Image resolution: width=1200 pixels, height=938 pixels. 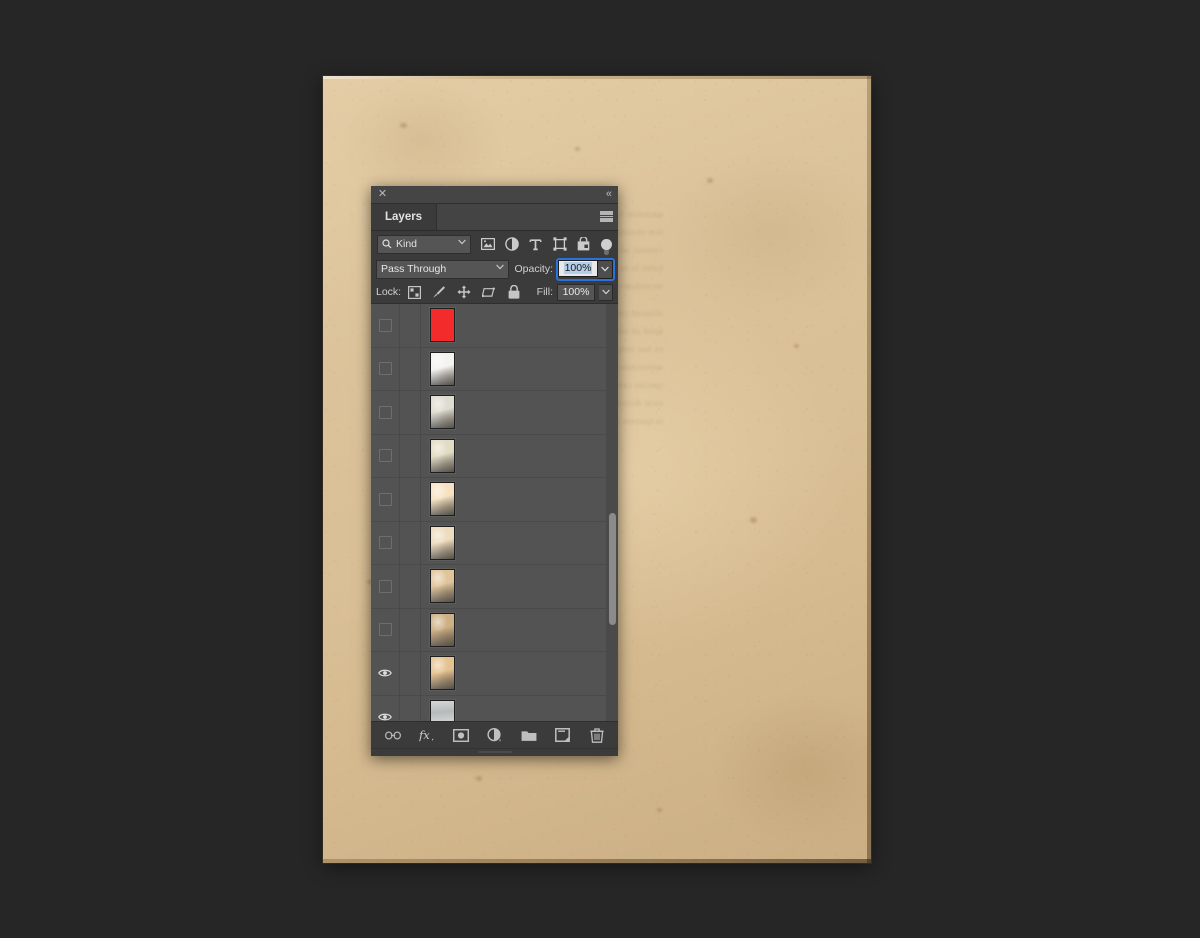 What do you see at coordinates (606, 244) in the screenshot?
I see `filter-enable-toggle` at bounding box center [606, 244].